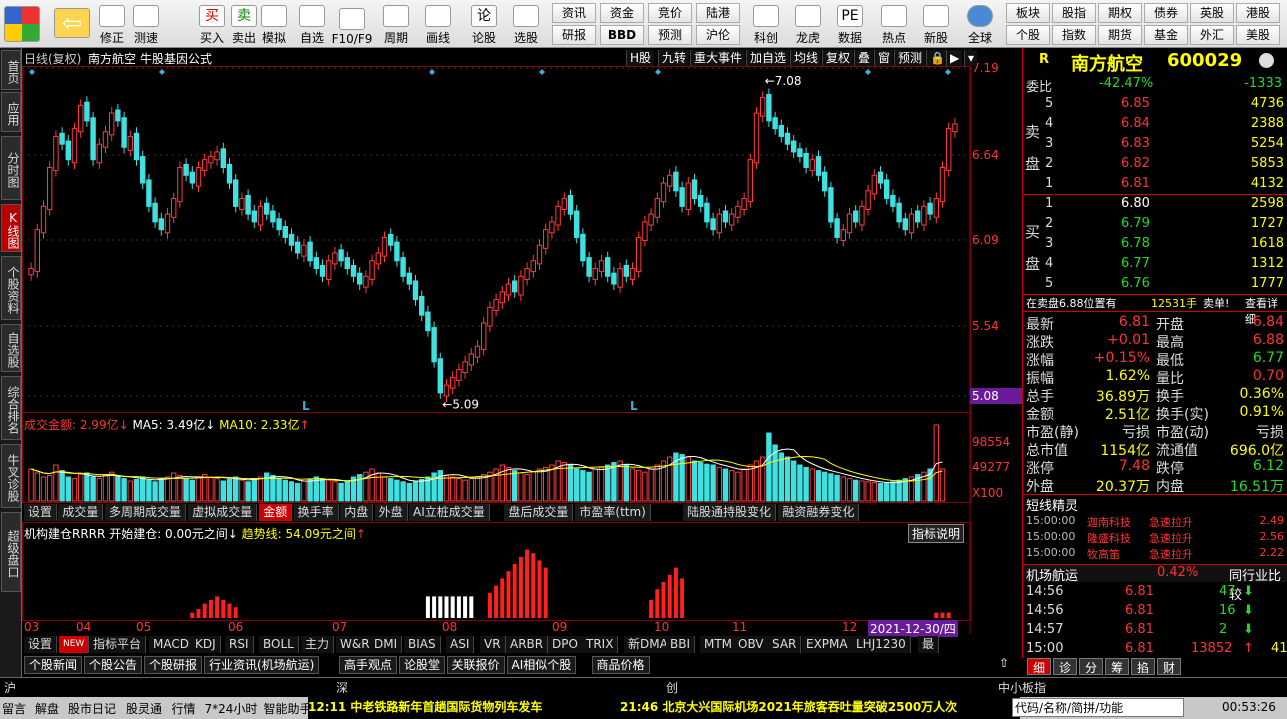 This screenshot has height=719, width=1287. Describe the element at coordinates (1091, 666) in the screenshot. I see `right-bottom-tab-2: 分` at that location.